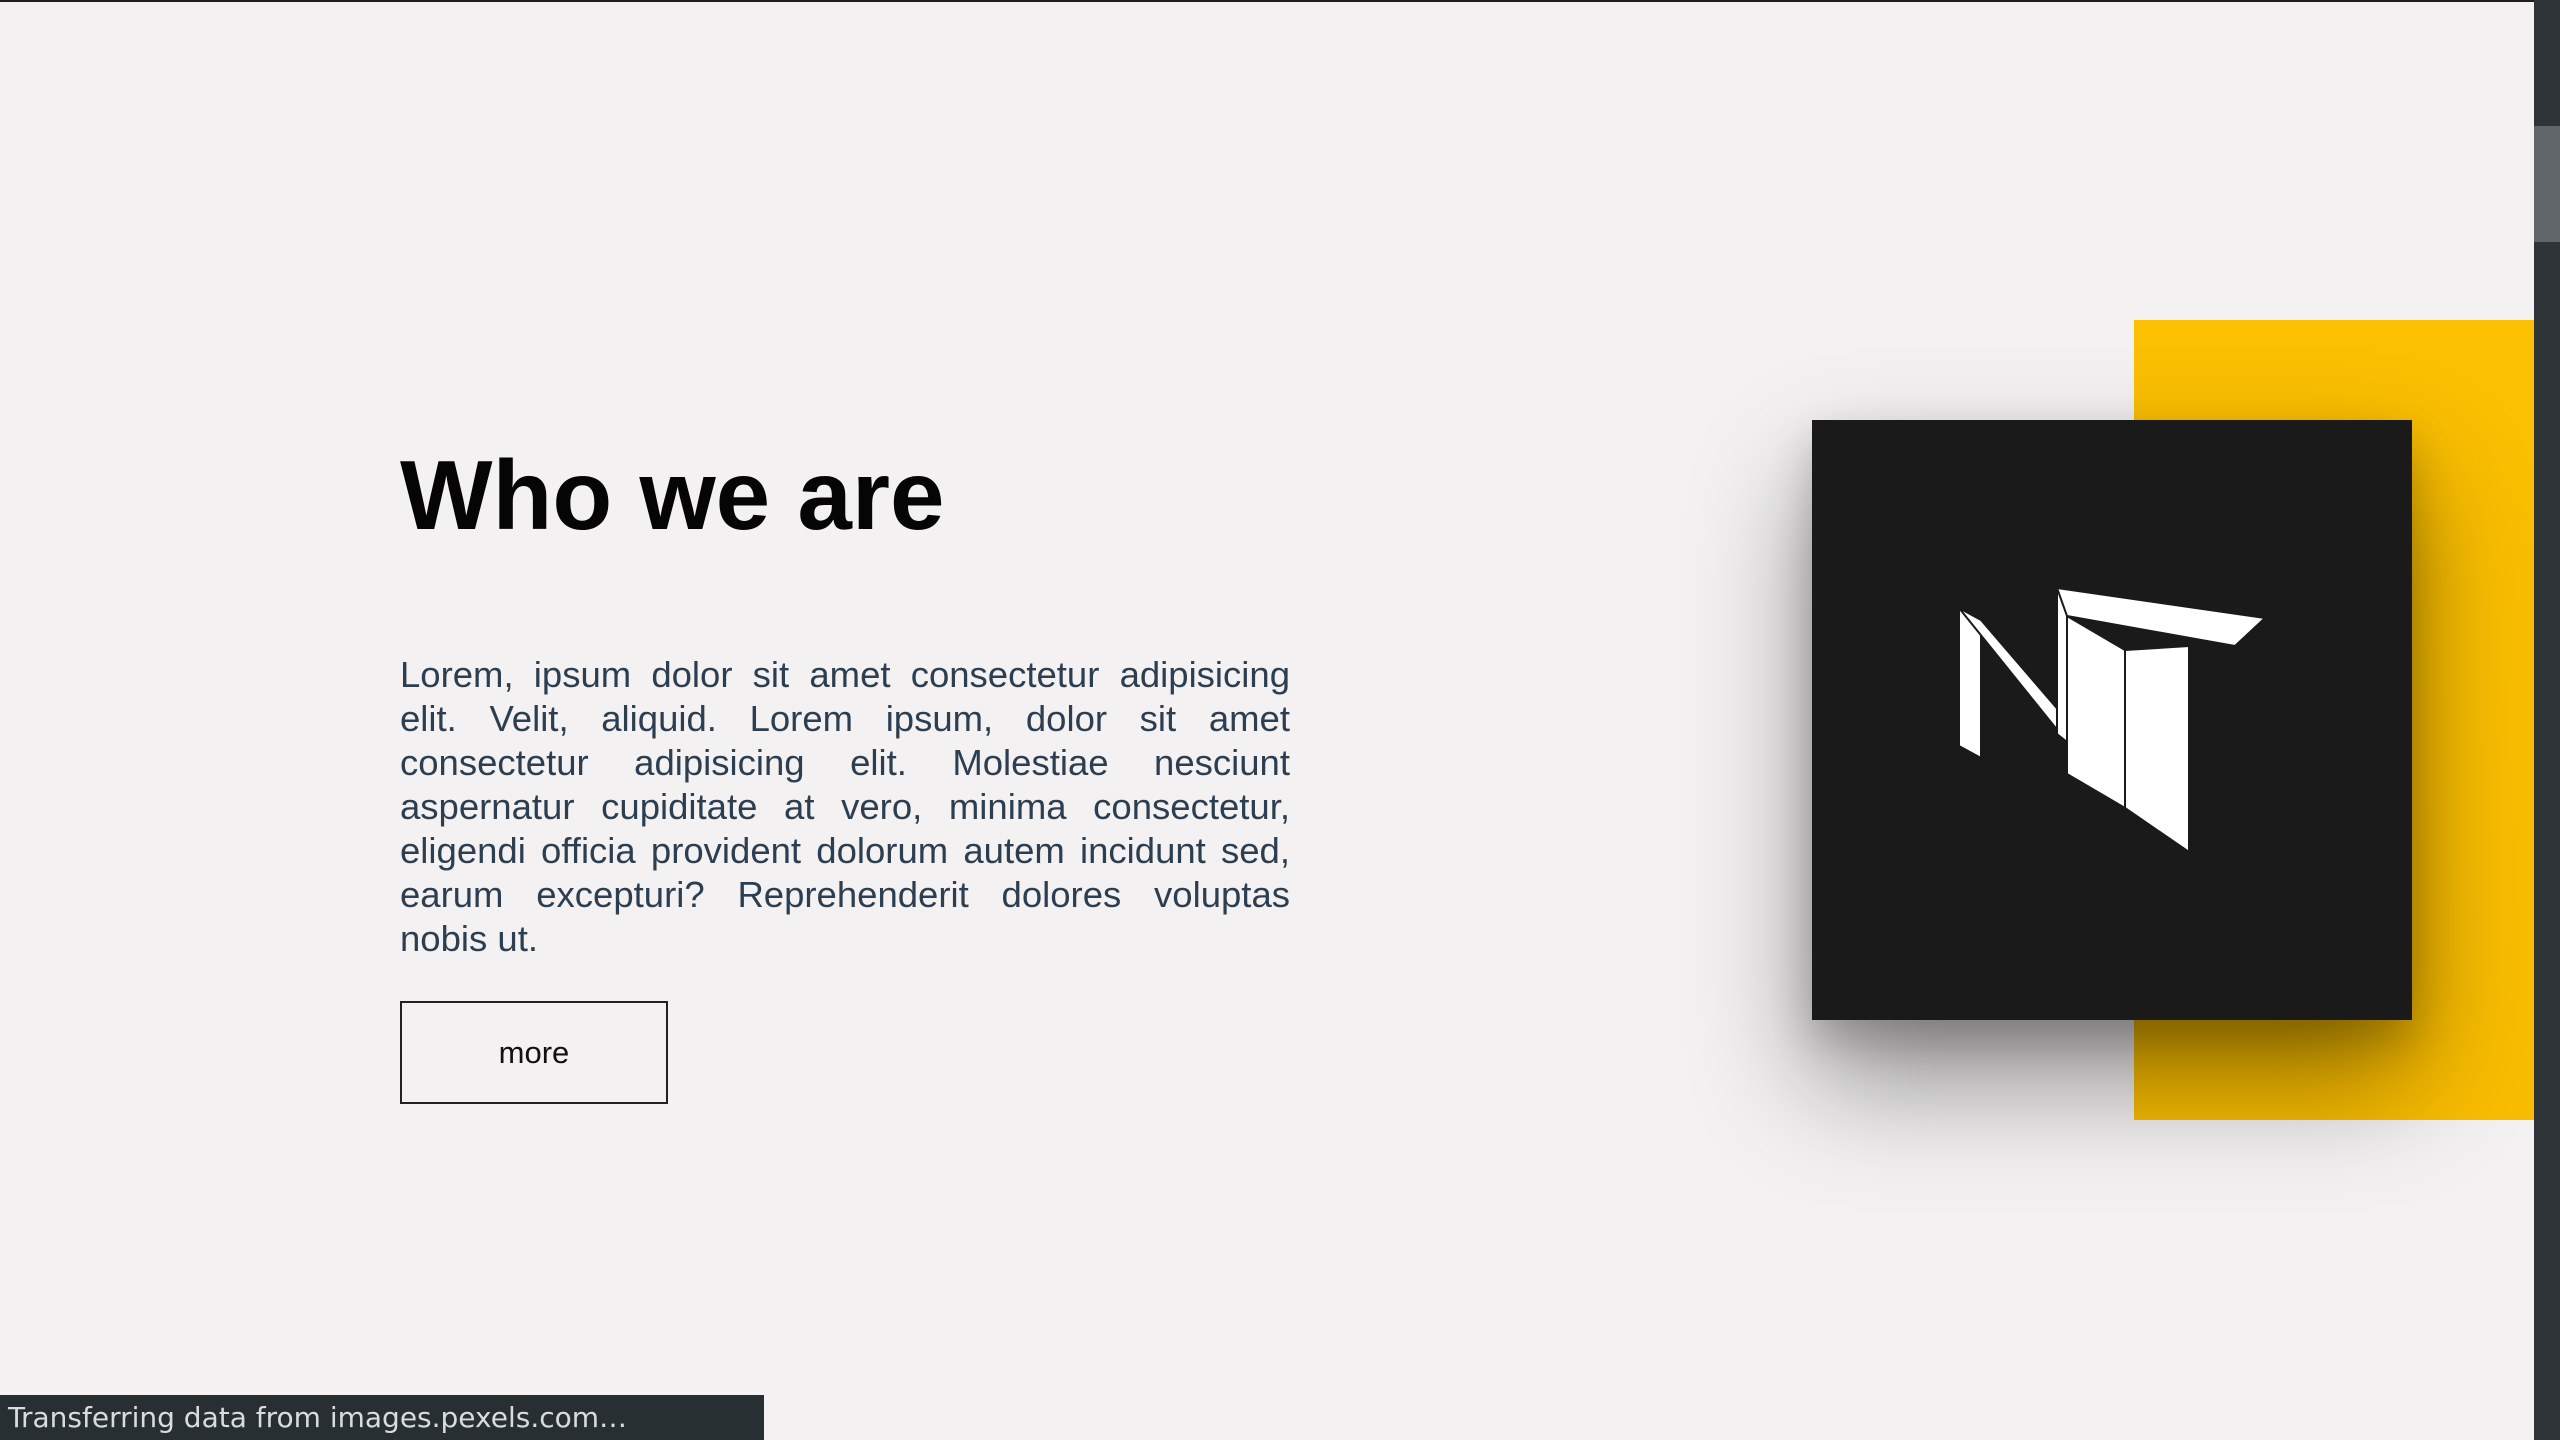 This screenshot has height=1440, width=2560. What do you see at coordinates (1267, 1) in the screenshot?
I see `top-border` at bounding box center [1267, 1].